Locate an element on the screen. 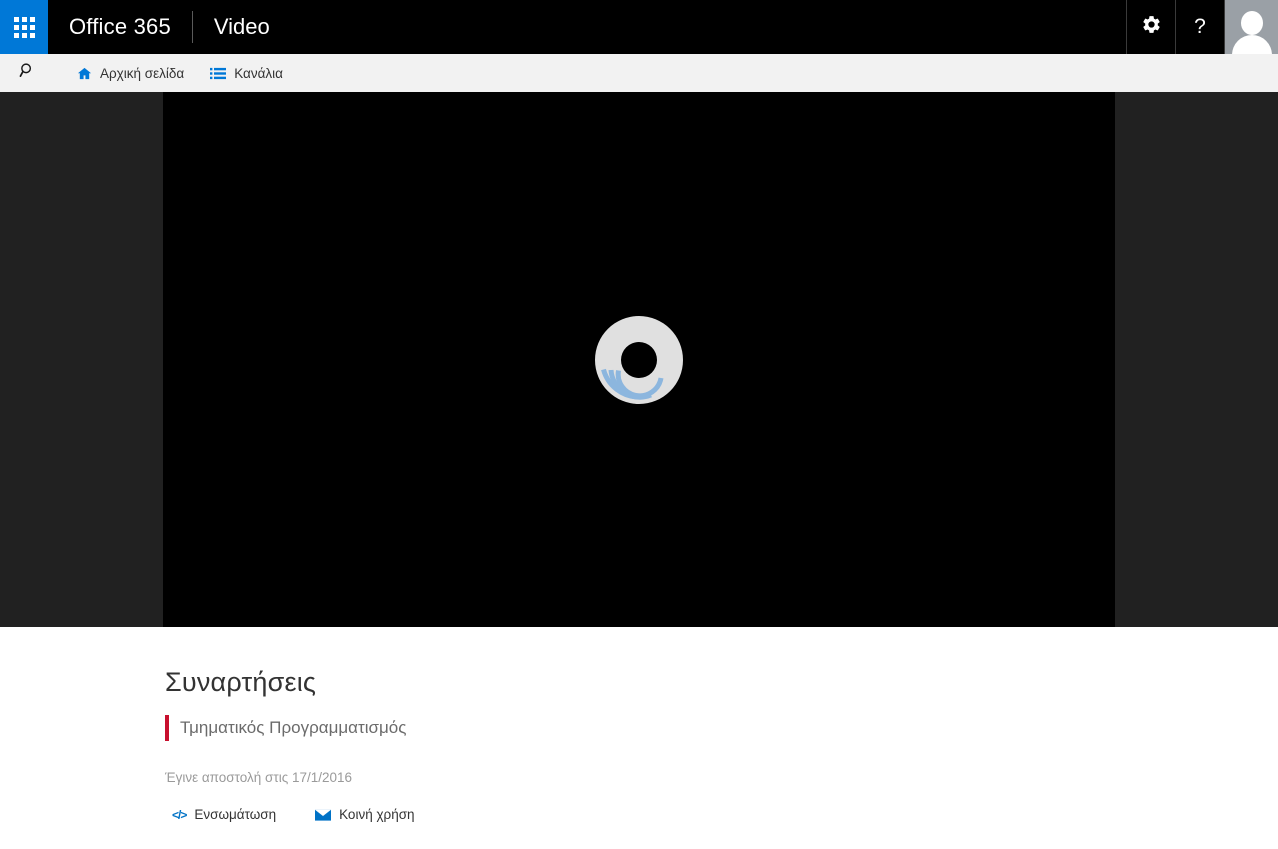 The height and width of the screenshot is (849, 1278). help-button: ? is located at coordinates (1199, 27).